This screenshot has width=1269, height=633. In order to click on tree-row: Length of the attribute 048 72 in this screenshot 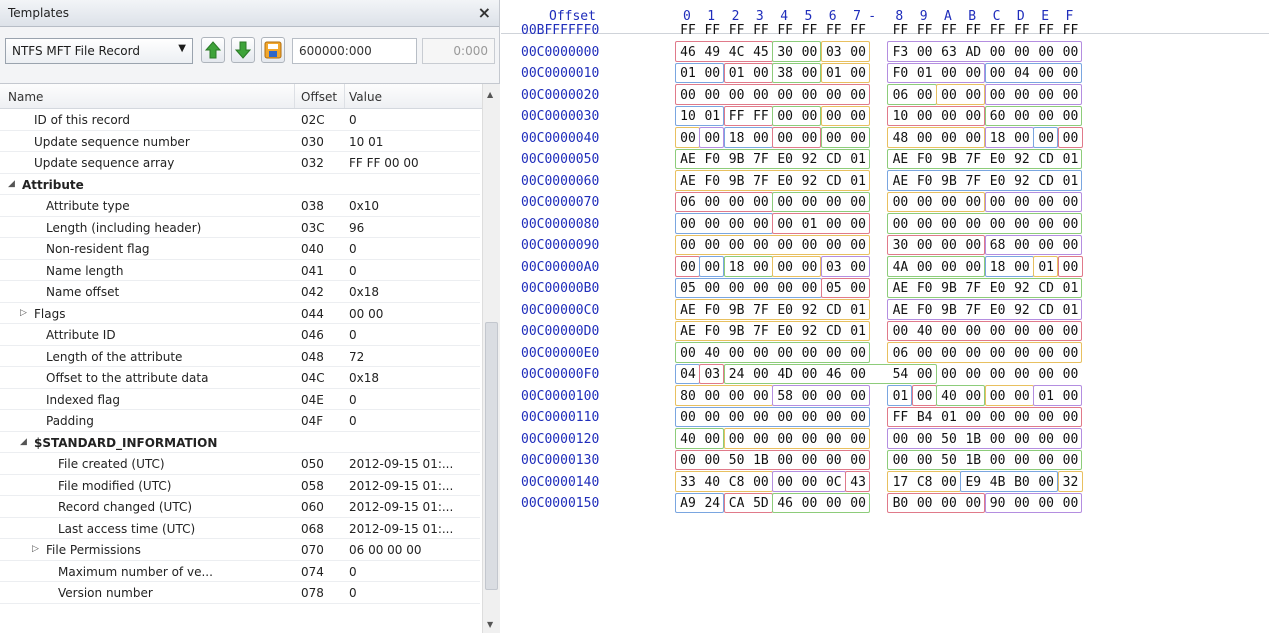, I will do `click(240, 356)`.